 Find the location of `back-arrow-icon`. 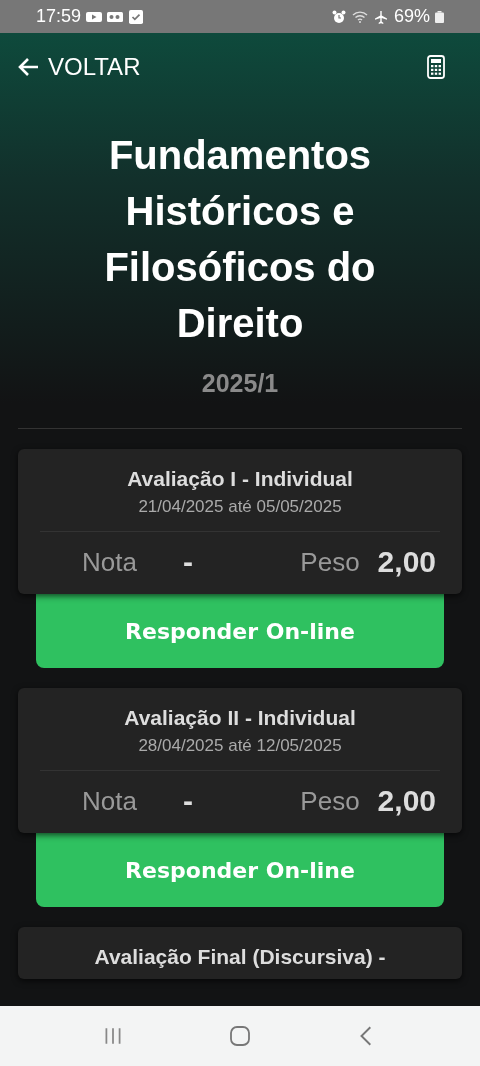

back-arrow-icon is located at coordinates (29, 67).